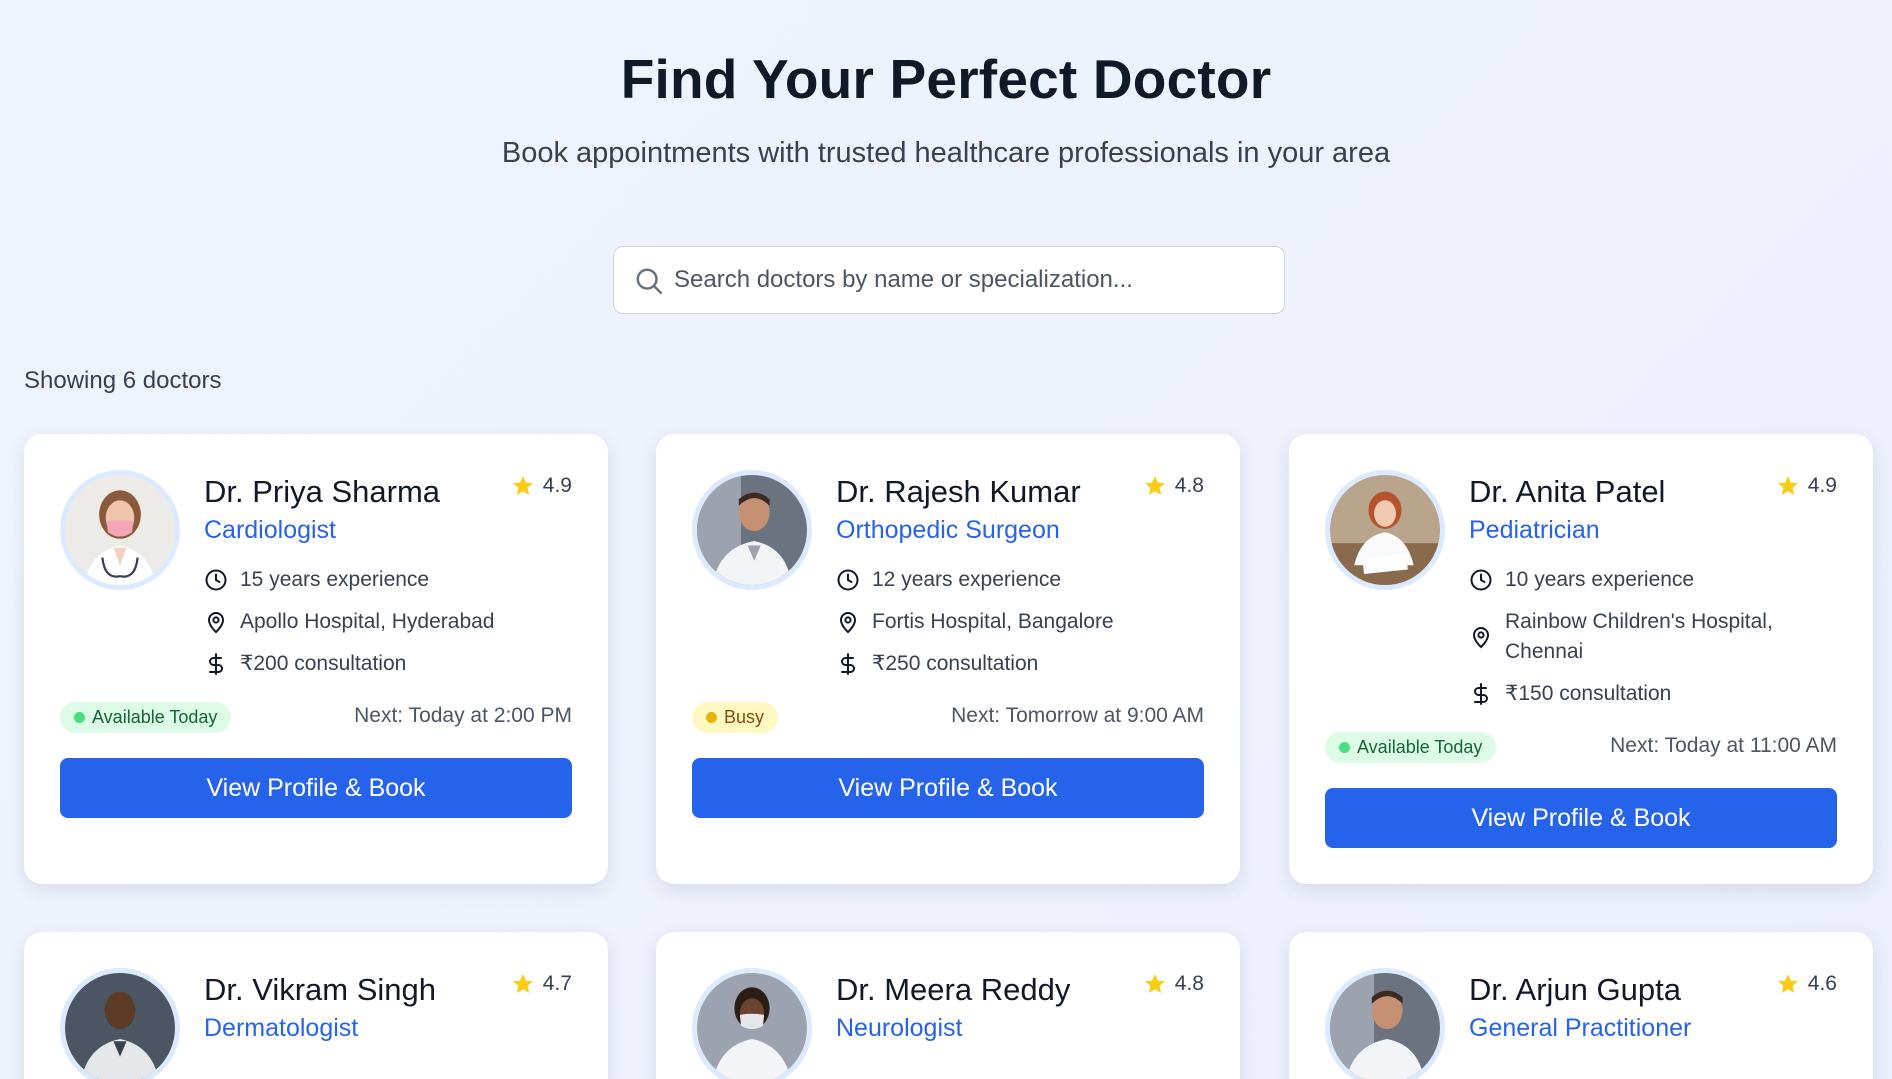 This screenshot has height=1079, width=1892. What do you see at coordinates (899, 1028) in the screenshot?
I see `doctor-specialization: Neurologist` at bounding box center [899, 1028].